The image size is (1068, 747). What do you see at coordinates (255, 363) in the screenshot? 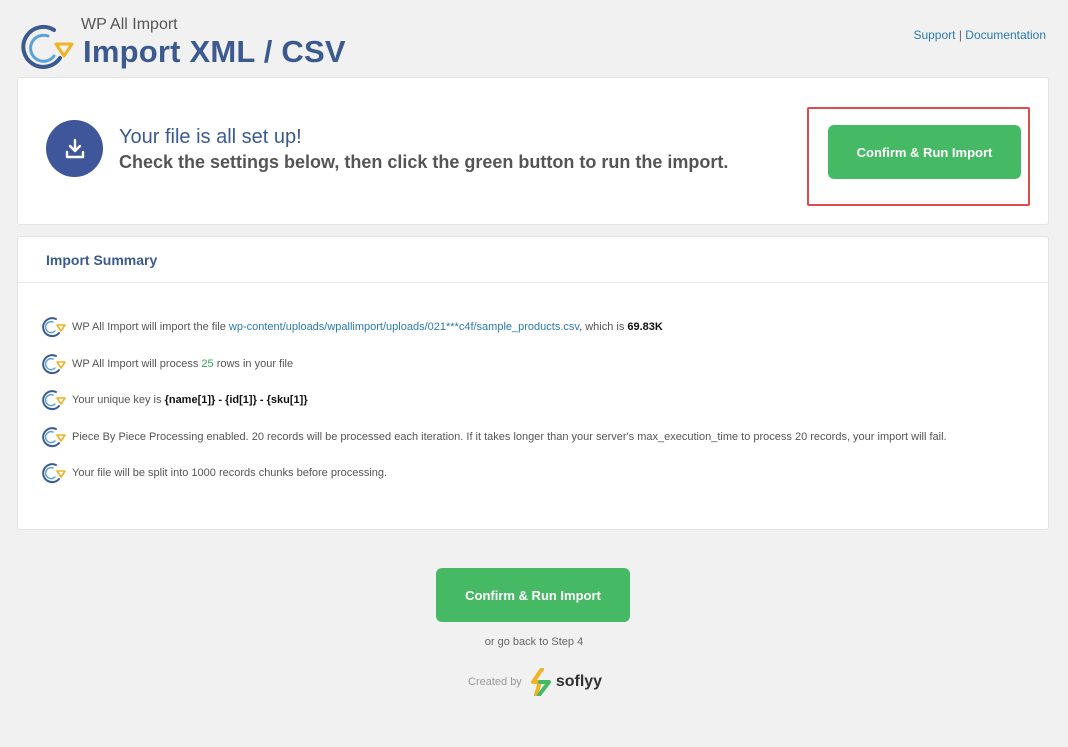
I see `summary-text: rows in your file` at bounding box center [255, 363].